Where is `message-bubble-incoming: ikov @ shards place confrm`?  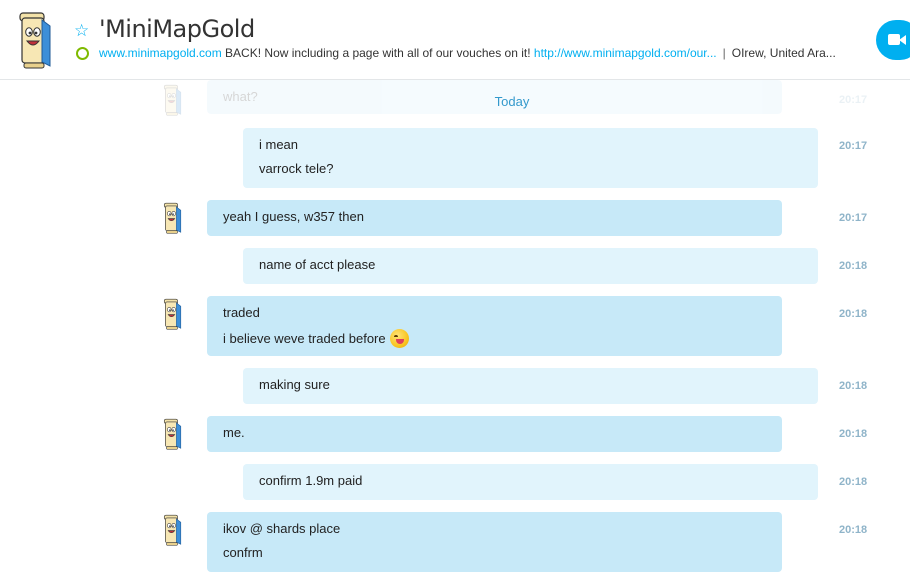 message-bubble-incoming: ikov @ shards place confrm is located at coordinates (494, 542).